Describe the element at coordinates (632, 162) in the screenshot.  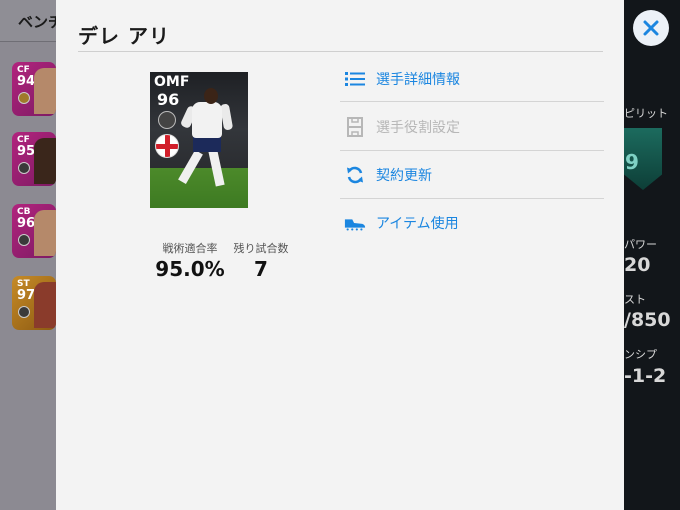
I see `shield-value: 9` at that location.